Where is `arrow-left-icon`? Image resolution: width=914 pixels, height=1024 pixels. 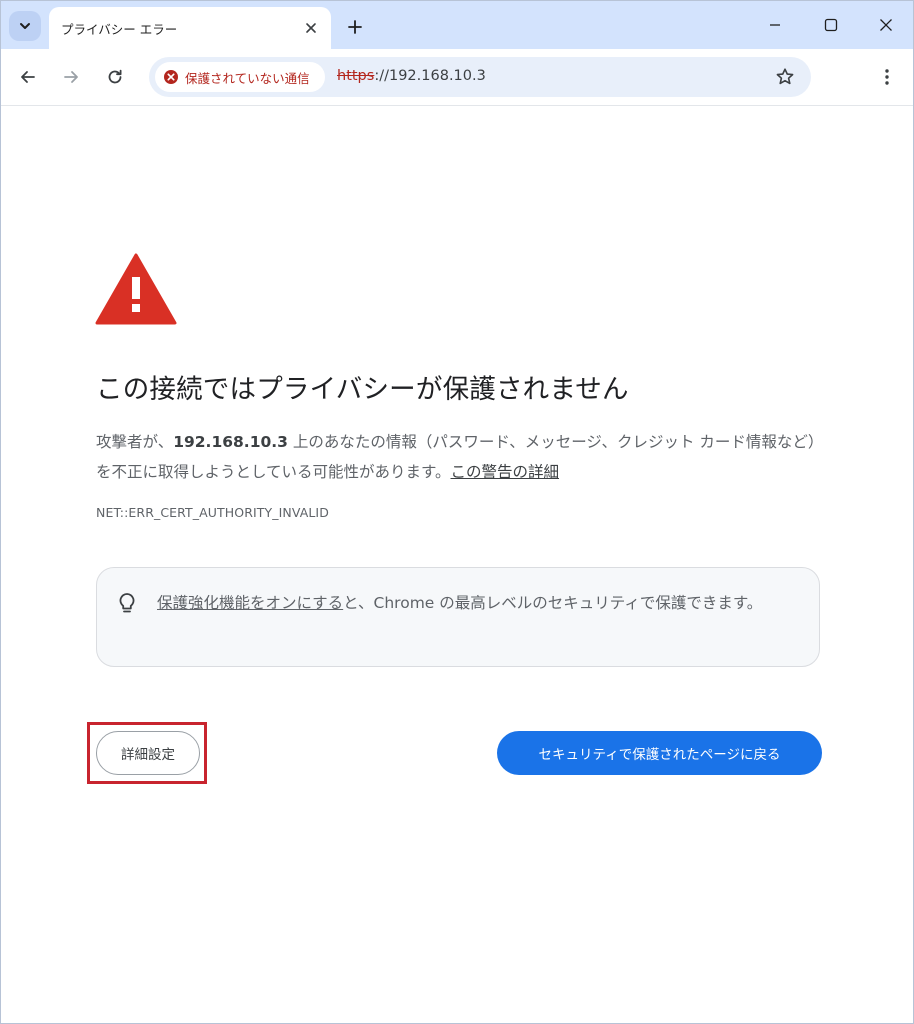 arrow-left-icon is located at coordinates (28, 77).